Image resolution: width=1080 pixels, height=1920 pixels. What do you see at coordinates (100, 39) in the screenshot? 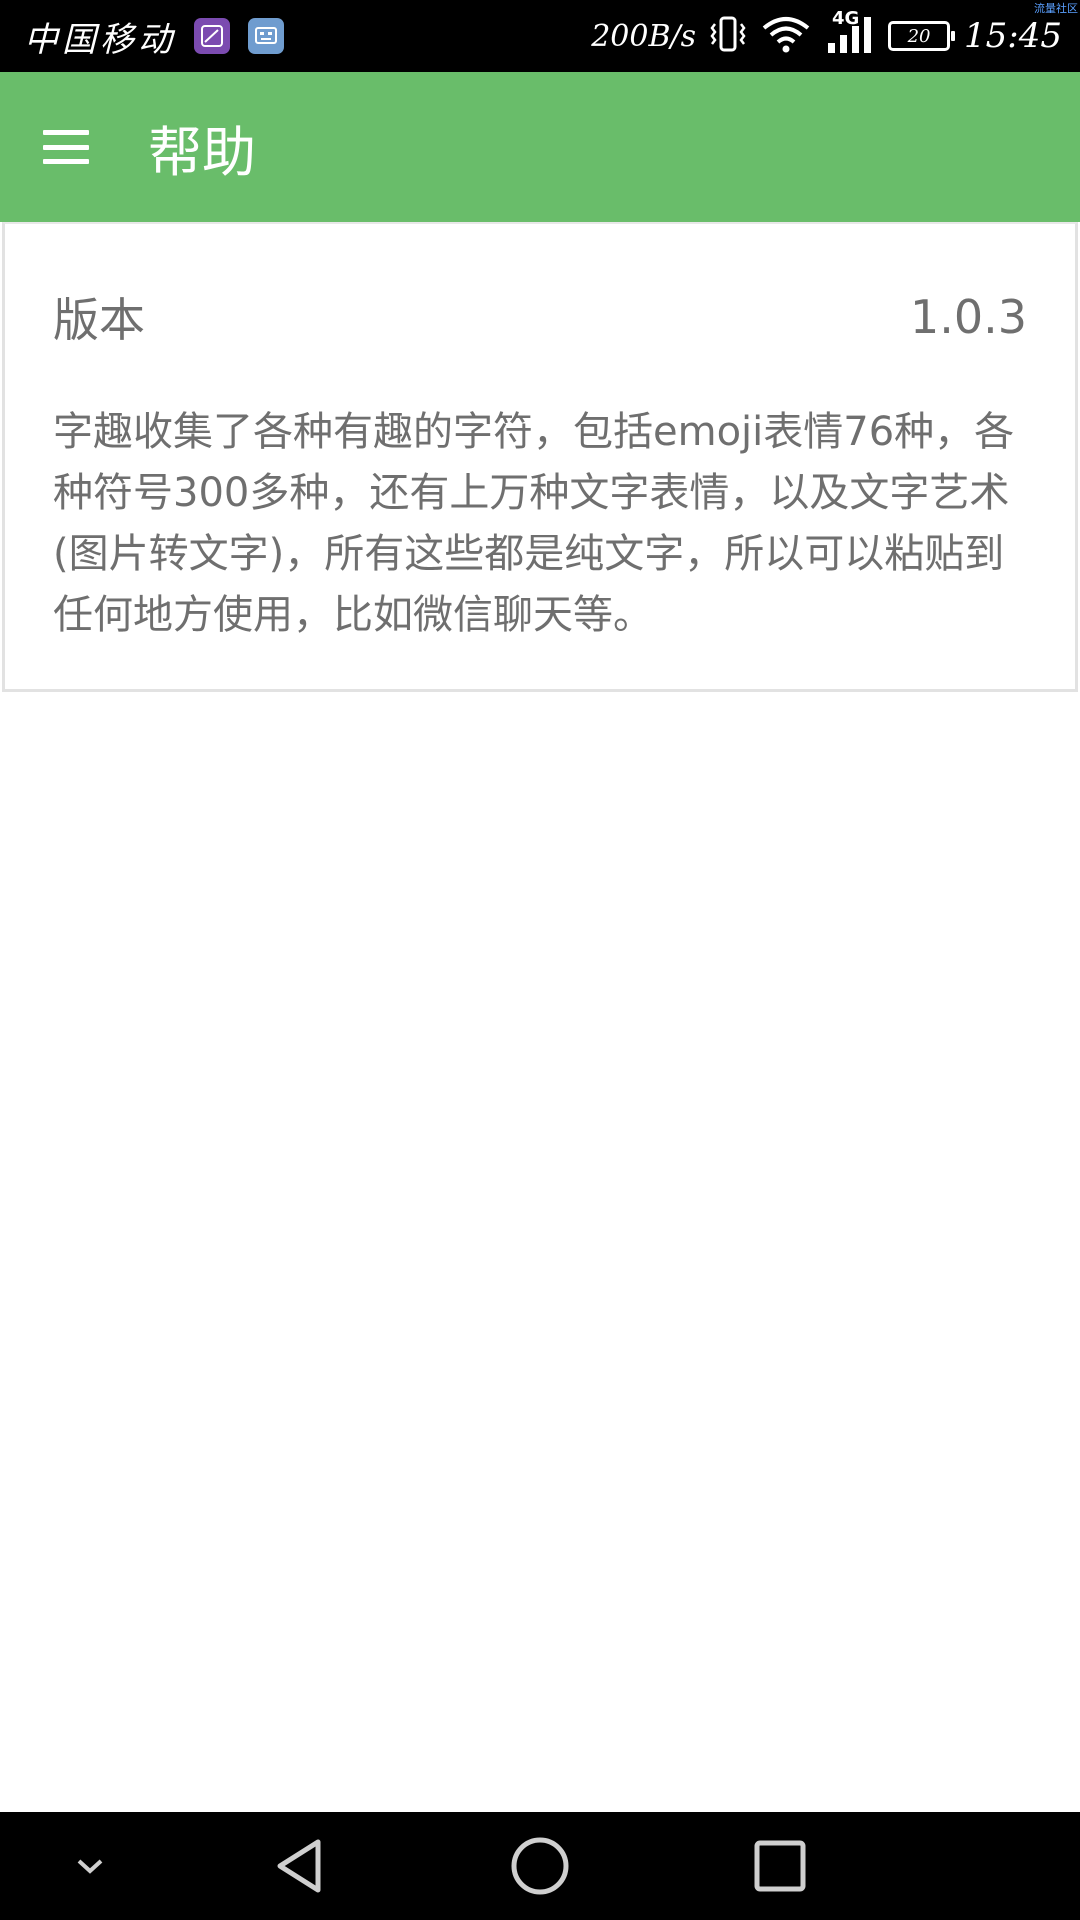
I see `carrier-name: 中国移动` at bounding box center [100, 39].